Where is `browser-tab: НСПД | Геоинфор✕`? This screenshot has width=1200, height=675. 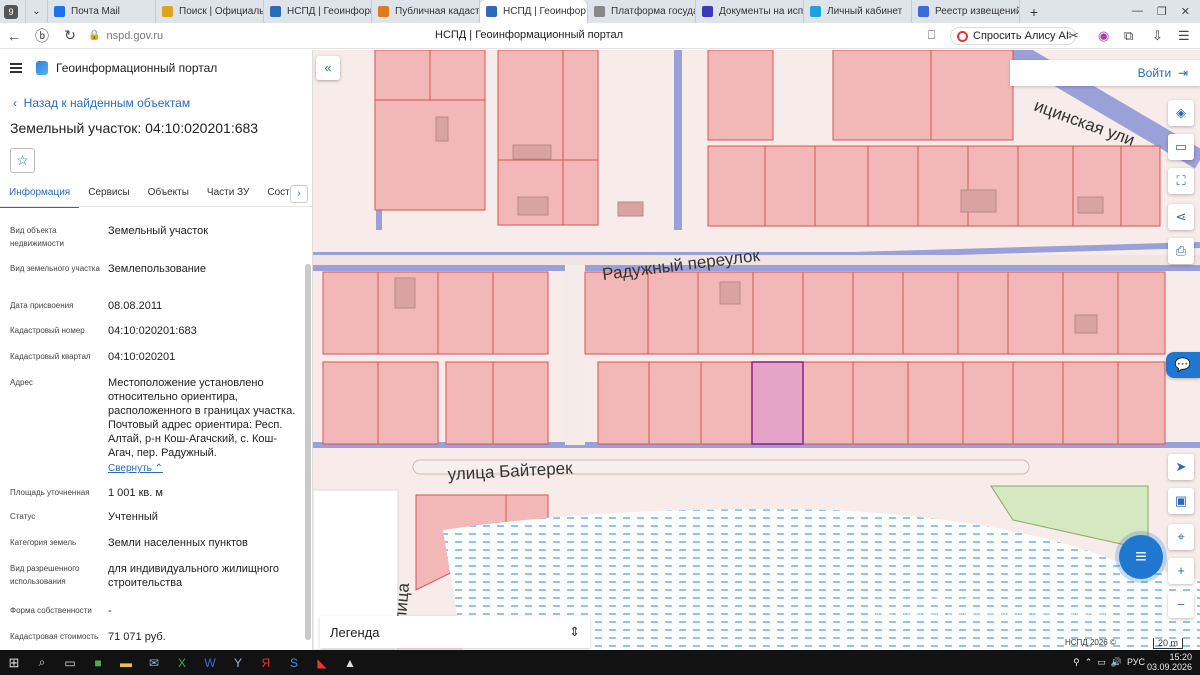 browser-tab: НСПД | Геоинфор✕ is located at coordinates (534, 11).